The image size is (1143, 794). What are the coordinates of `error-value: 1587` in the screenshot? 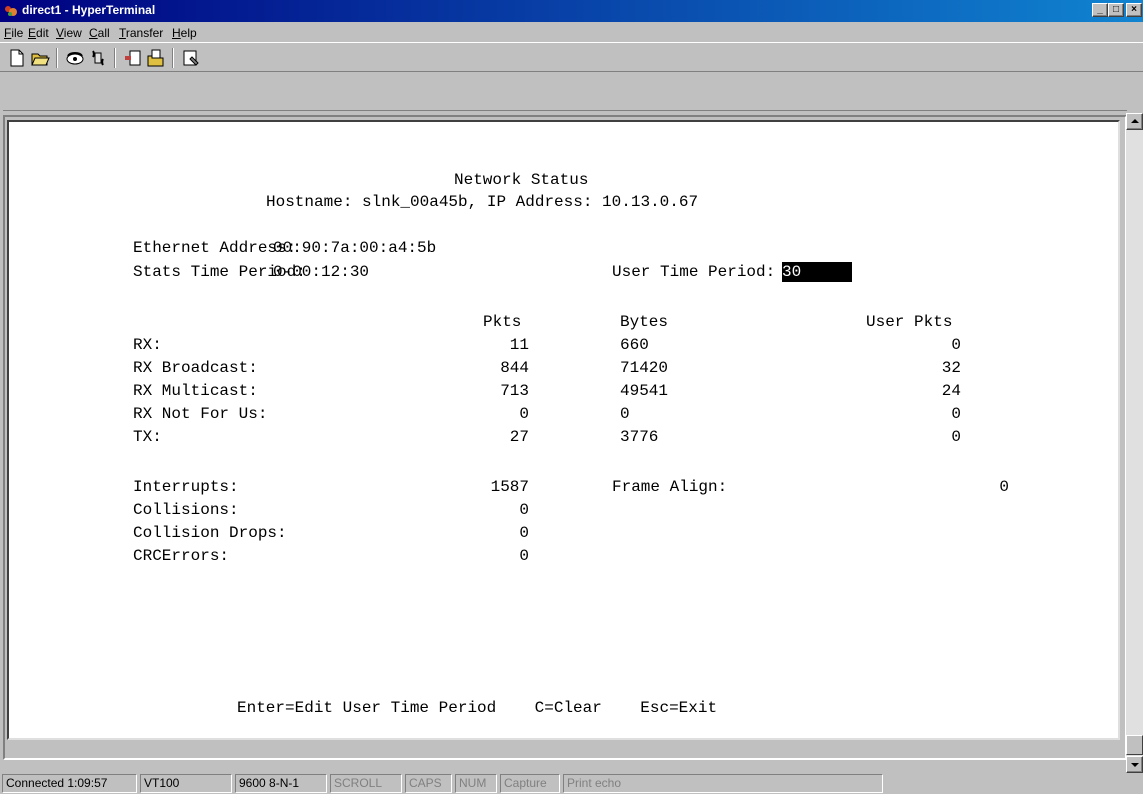 It's located at (509, 487).